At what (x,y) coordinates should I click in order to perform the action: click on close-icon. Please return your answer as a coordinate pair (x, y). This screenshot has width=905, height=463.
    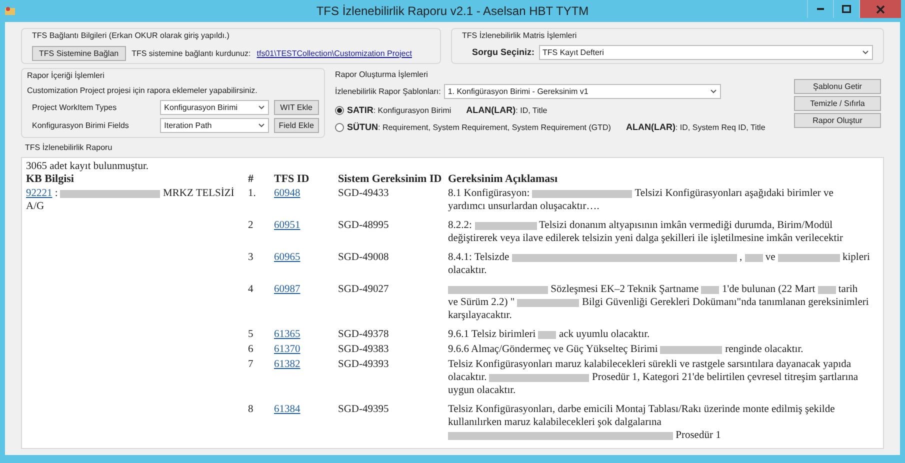
    Looking at the image, I should click on (880, 9).